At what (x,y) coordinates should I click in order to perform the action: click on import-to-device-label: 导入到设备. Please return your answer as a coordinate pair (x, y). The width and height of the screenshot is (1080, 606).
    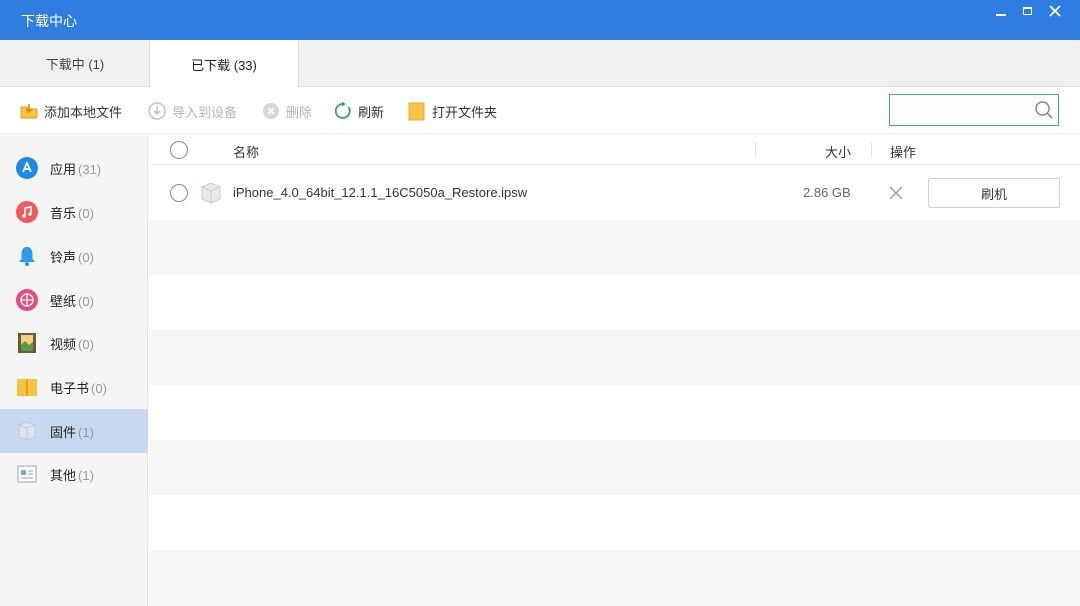
    Looking at the image, I should click on (205, 112).